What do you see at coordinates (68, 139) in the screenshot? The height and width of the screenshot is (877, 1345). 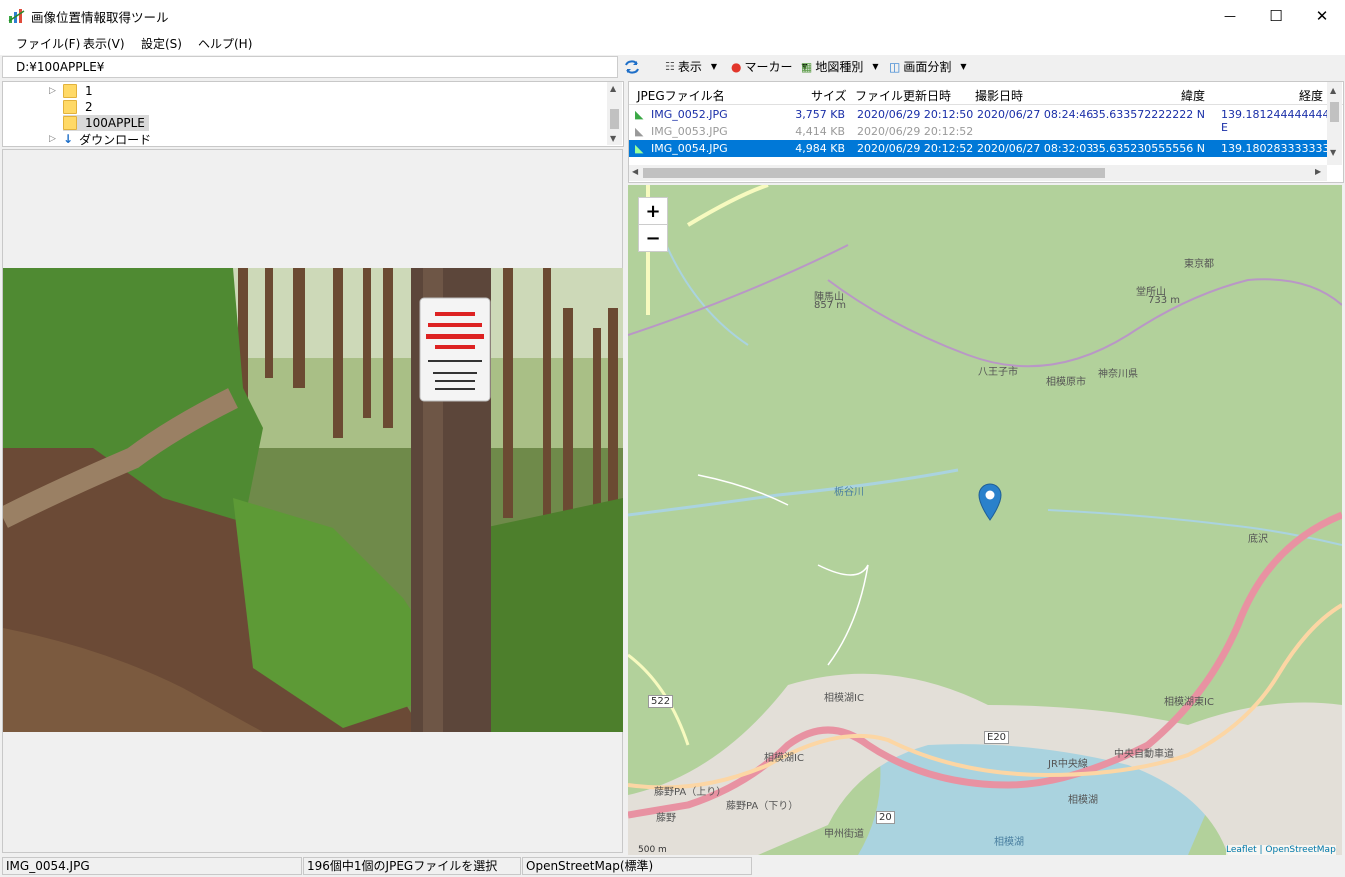 I see `download-icon: ↓` at bounding box center [68, 139].